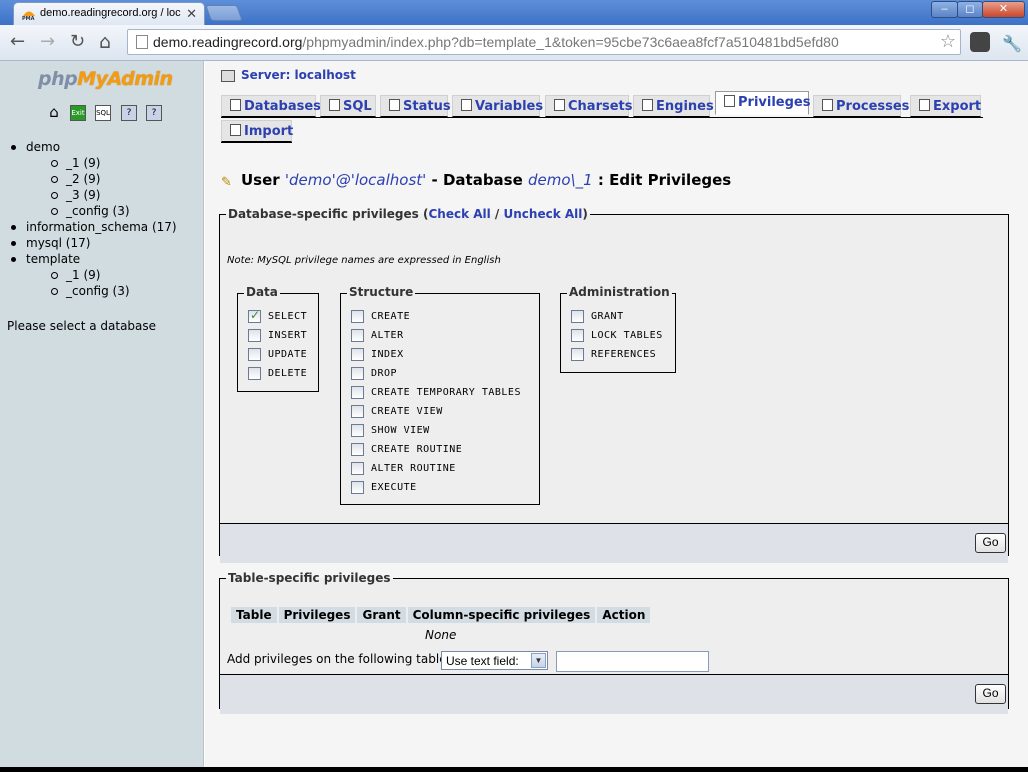 This screenshot has height=772, width=1028. I want to click on privilege-row: UPDATE, so click(277, 356).